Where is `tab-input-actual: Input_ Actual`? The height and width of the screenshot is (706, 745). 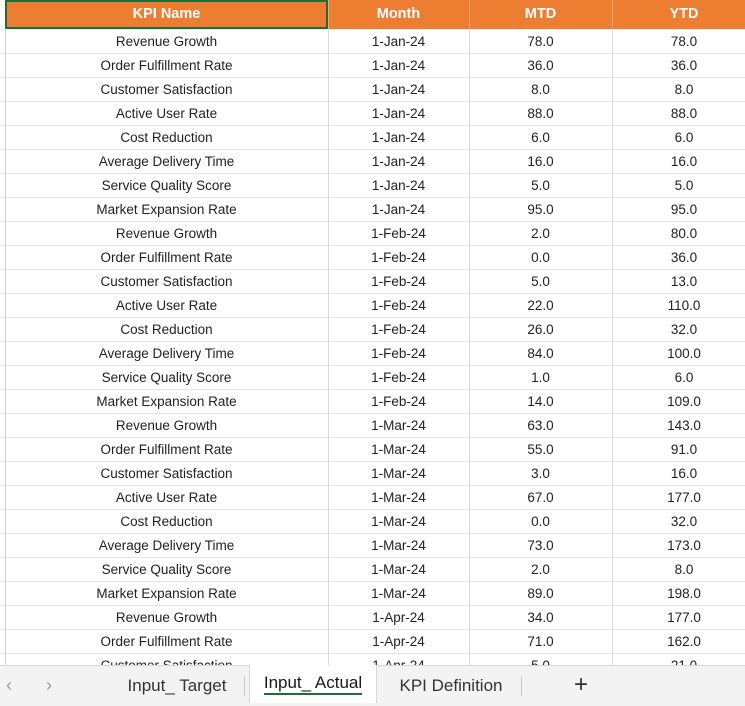 tab-input-actual: Input_ Actual is located at coordinates (313, 684).